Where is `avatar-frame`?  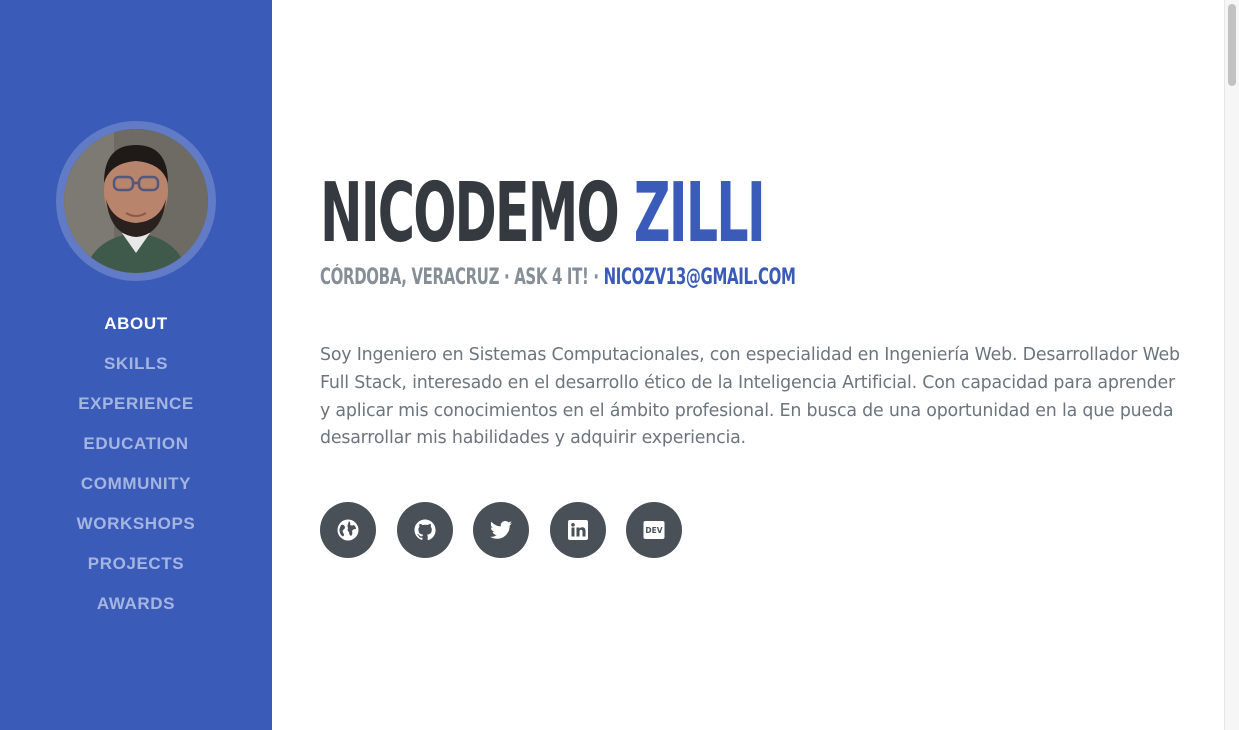 avatar-frame is located at coordinates (136, 201).